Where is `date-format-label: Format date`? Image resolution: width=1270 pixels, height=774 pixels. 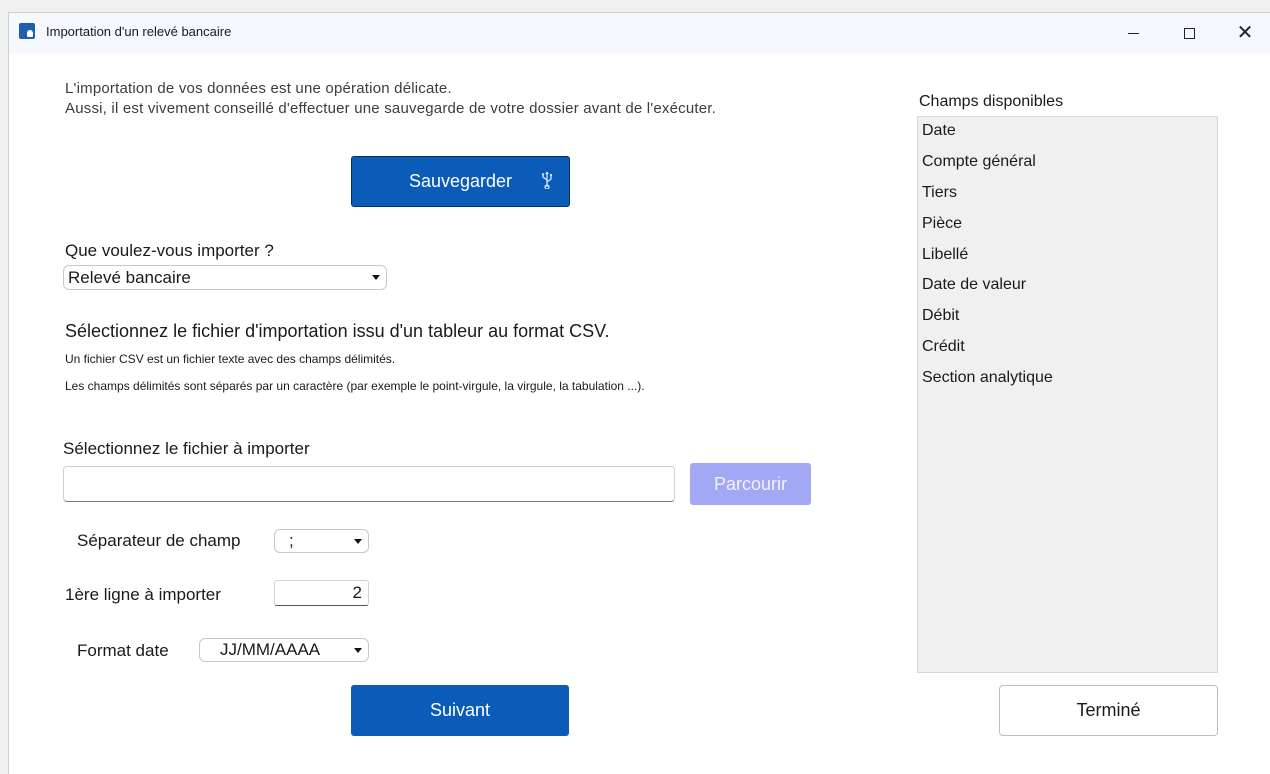
date-format-label: Format date is located at coordinates (123, 650).